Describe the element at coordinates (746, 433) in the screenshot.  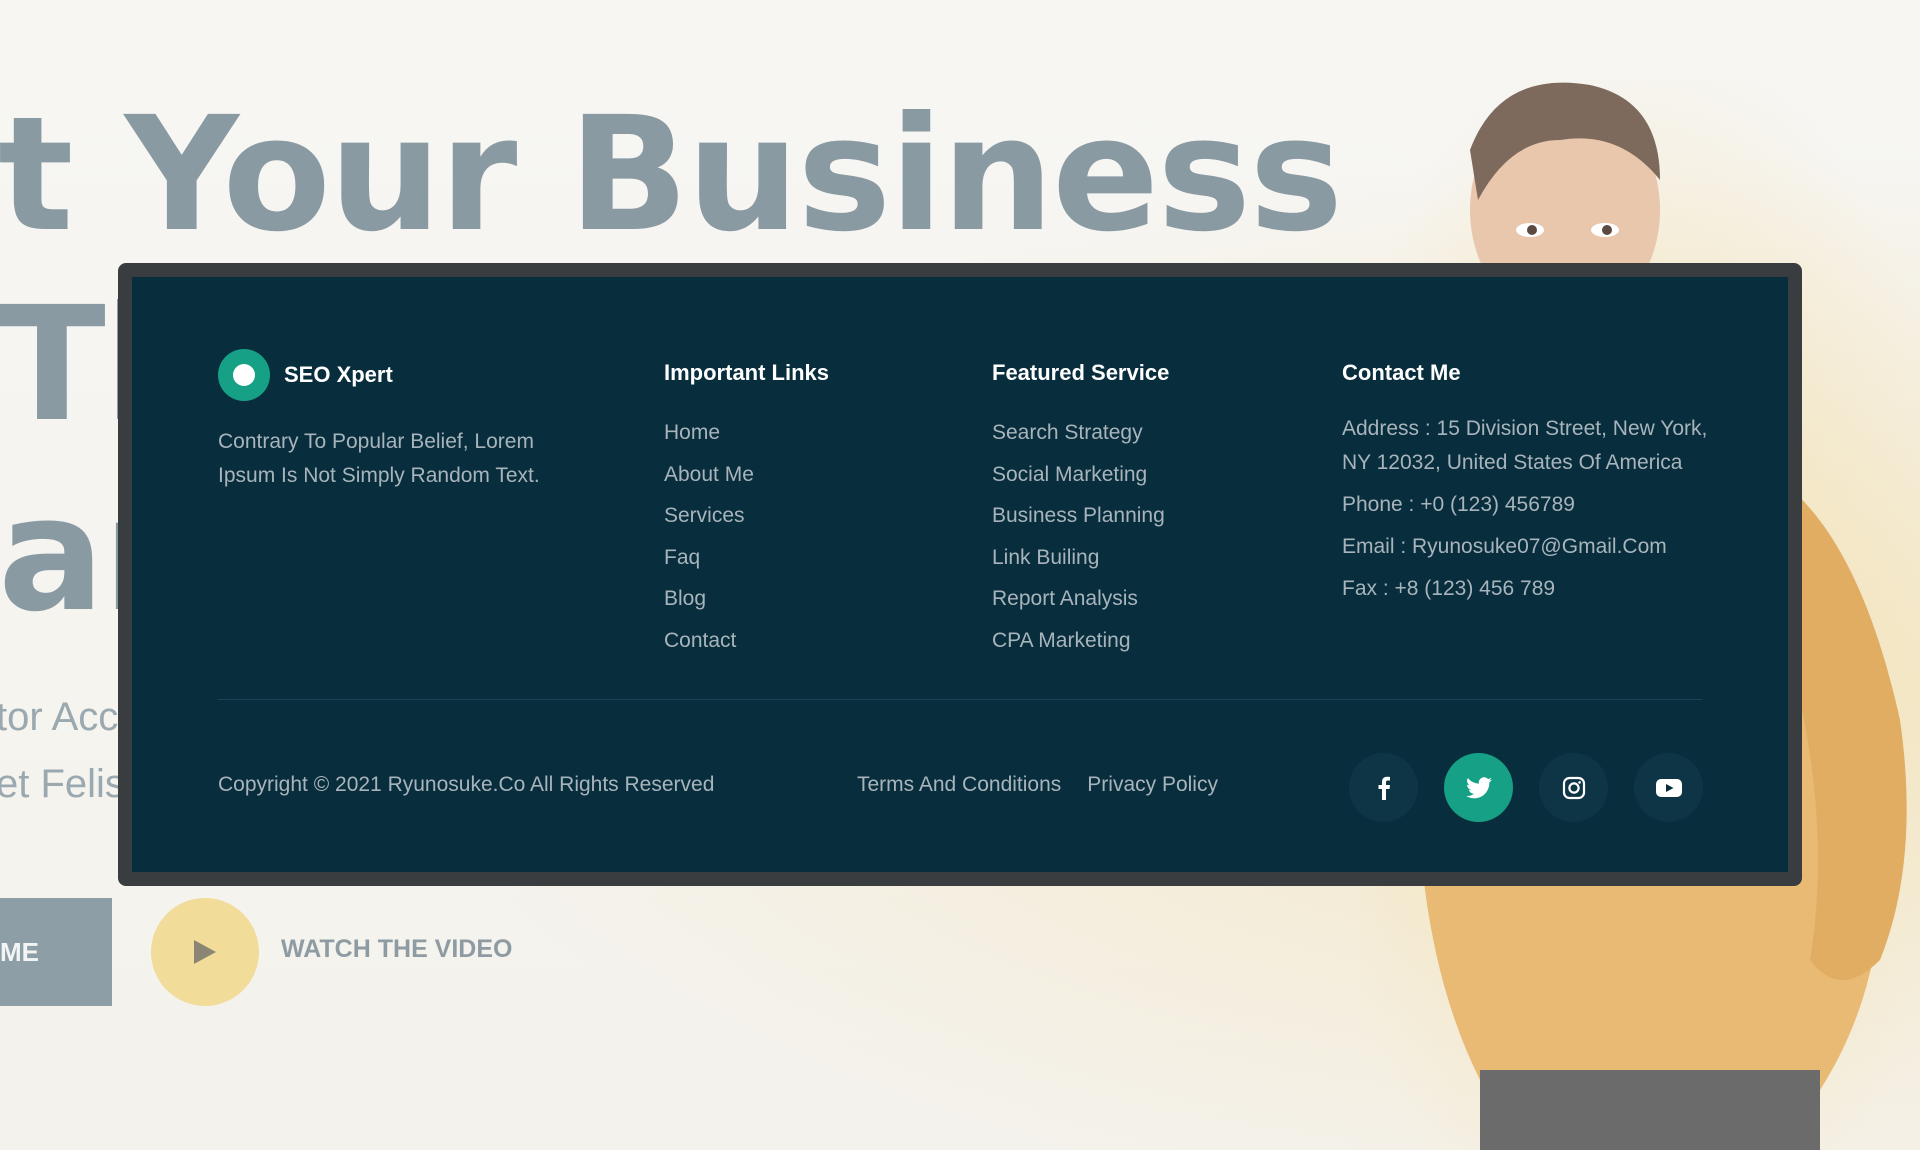
I see `footer-link-home: Home` at that location.